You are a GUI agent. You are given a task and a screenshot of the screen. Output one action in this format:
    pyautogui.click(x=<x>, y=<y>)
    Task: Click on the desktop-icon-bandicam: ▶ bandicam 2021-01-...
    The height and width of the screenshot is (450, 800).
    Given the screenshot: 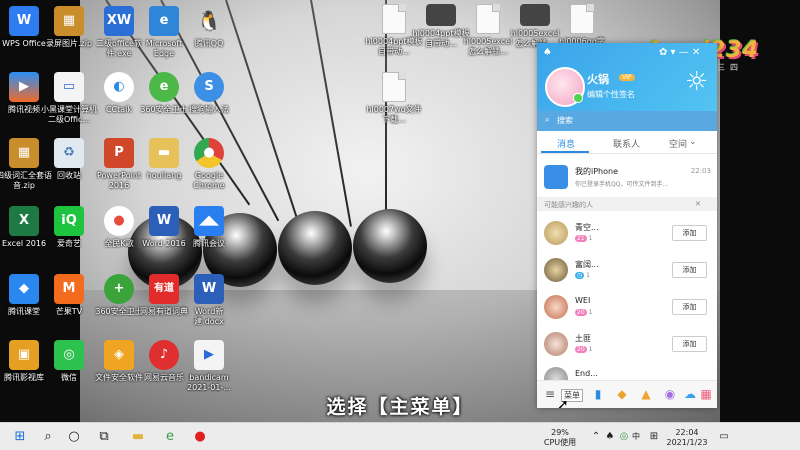 What is the action you would take?
    pyautogui.click(x=209, y=366)
    